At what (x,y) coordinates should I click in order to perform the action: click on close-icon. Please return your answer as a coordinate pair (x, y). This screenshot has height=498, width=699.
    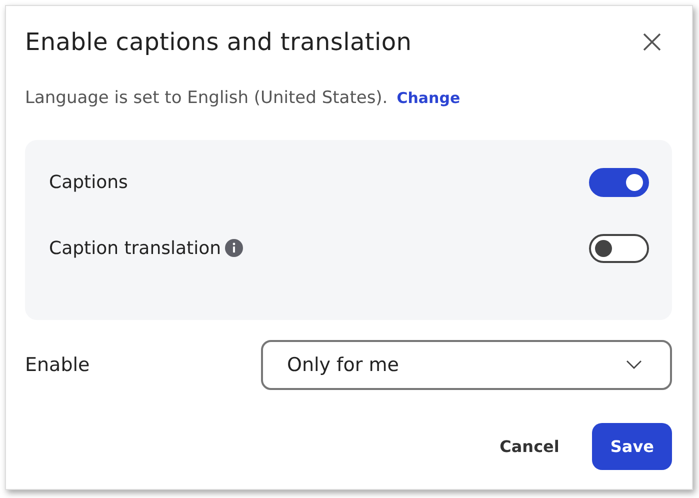
    Looking at the image, I should click on (652, 42).